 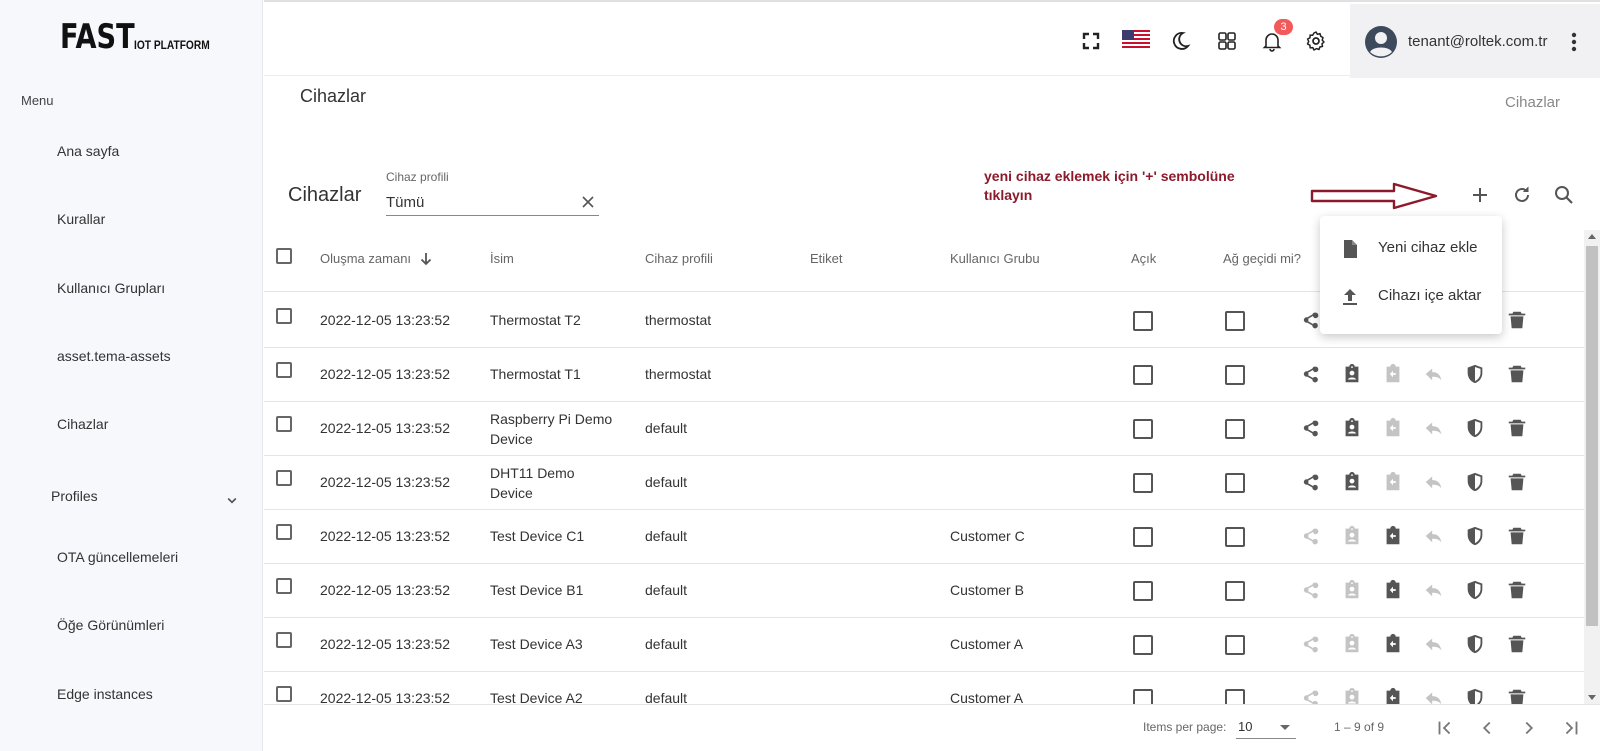 What do you see at coordinates (826, 258) in the screenshot?
I see `header-label: Etiket` at bounding box center [826, 258].